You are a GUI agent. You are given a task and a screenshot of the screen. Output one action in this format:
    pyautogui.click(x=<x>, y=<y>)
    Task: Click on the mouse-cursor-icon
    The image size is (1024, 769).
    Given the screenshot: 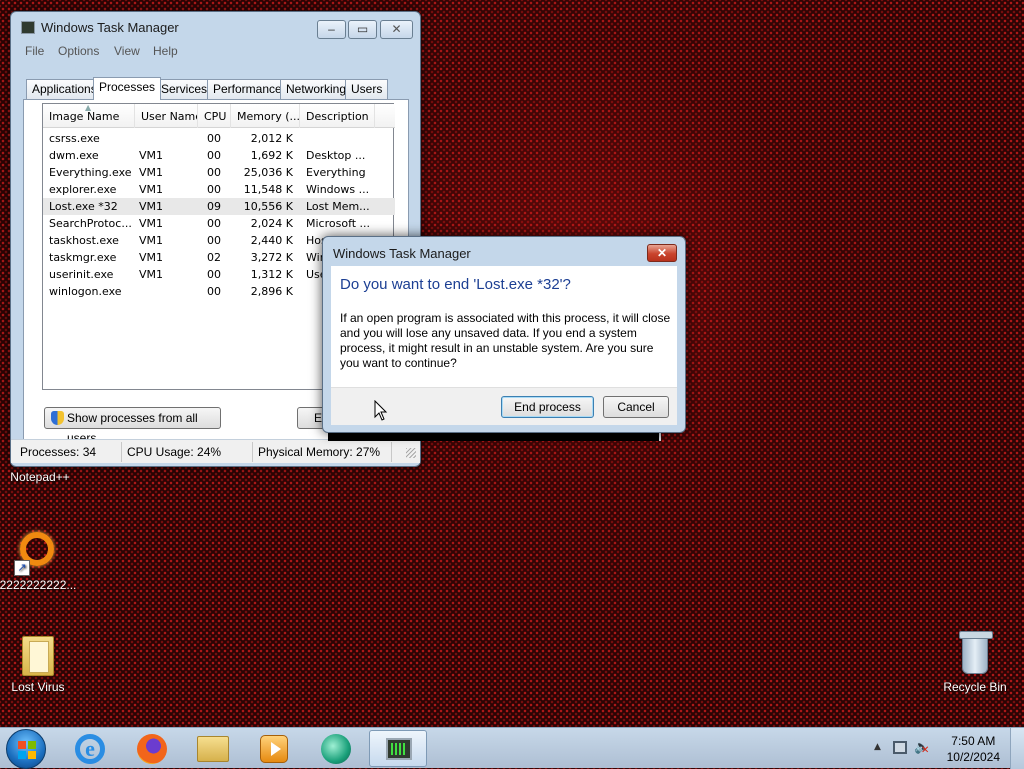 What is the action you would take?
    pyautogui.click(x=381, y=412)
    